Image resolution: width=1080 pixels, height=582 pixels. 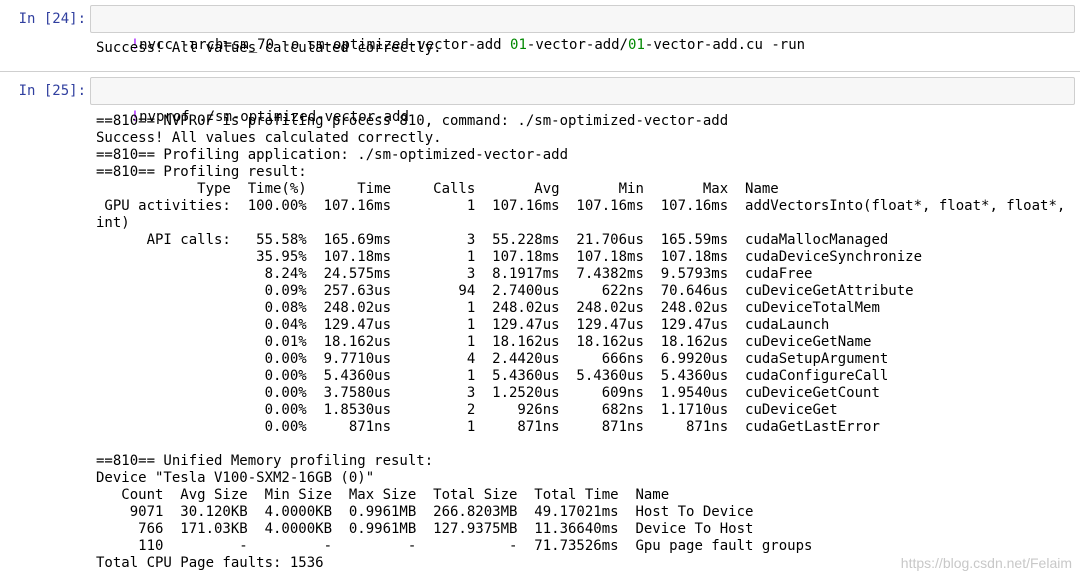 What do you see at coordinates (52, 91) in the screenshot?
I see `input-prompt-25: In [25]:` at bounding box center [52, 91].